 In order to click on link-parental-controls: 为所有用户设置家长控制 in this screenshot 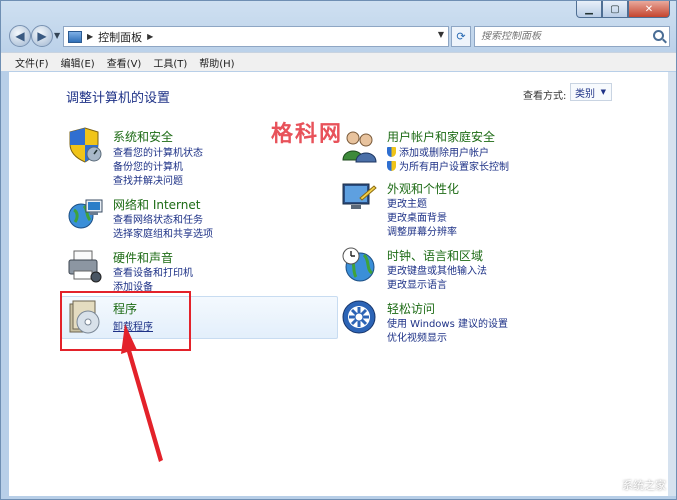, I will do `click(448, 165)`.